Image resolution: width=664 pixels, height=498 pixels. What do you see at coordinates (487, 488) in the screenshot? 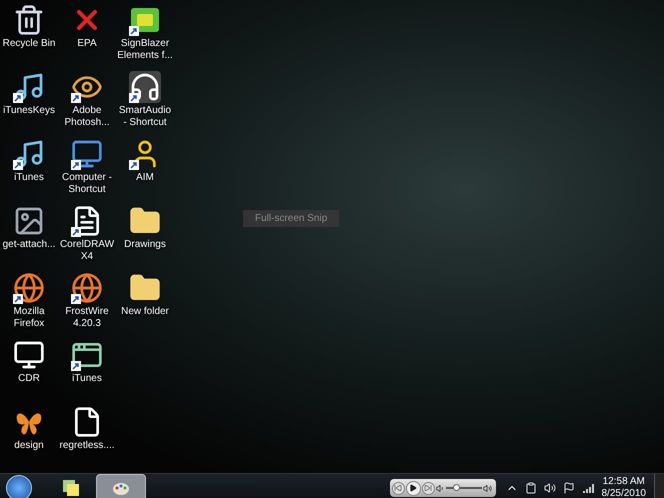
I see `volume-high-icon` at bounding box center [487, 488].